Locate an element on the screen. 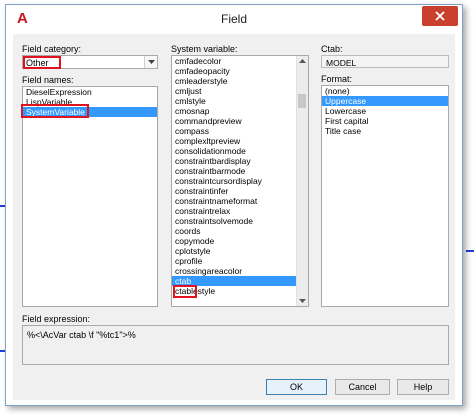 The width and height of the screenshot is (474, 415). cancel-button: Cancel is located at coordinates (362, 387).